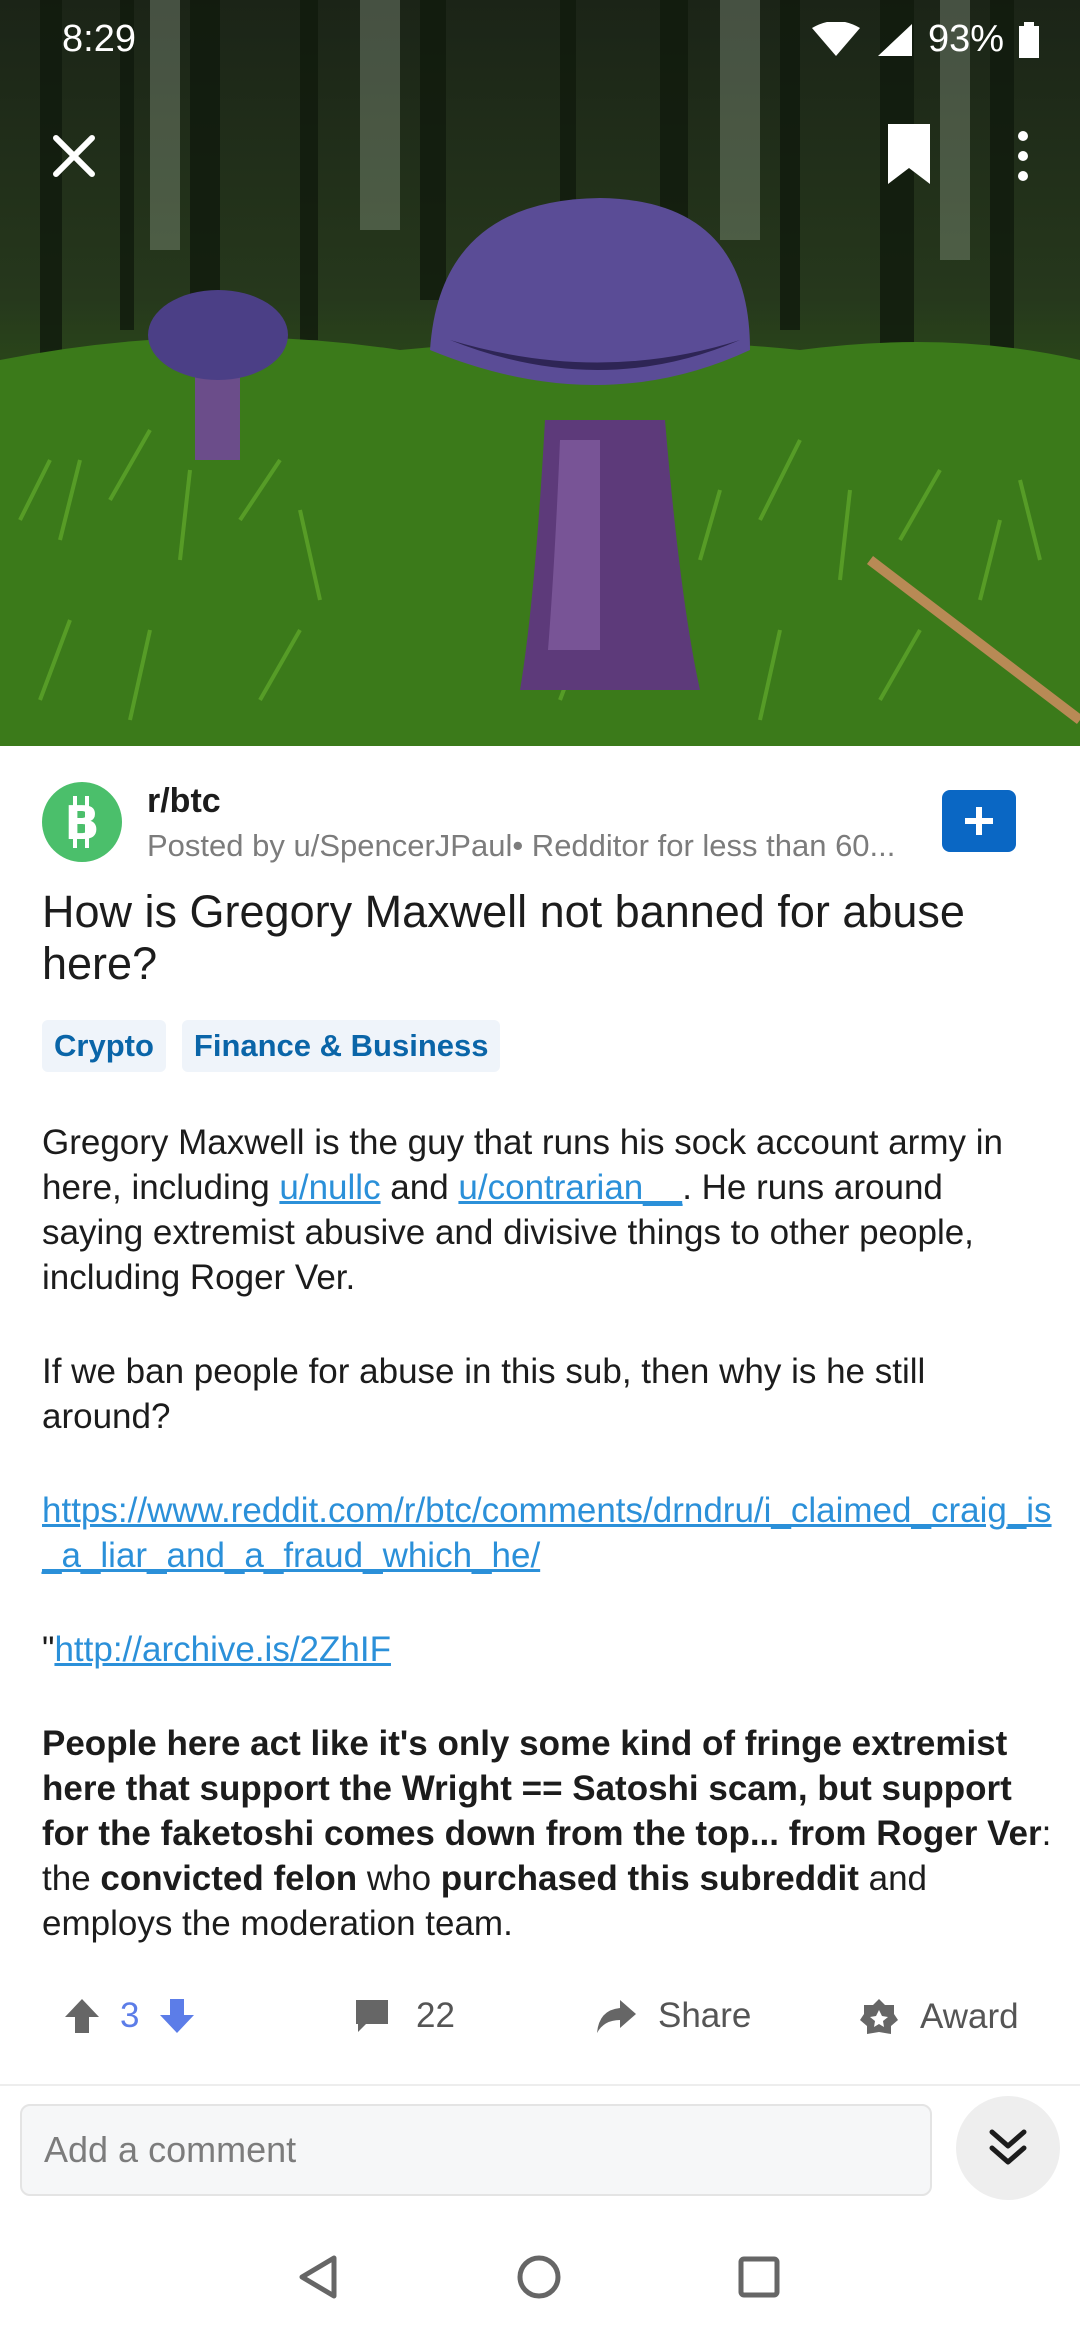 Image resolution: width=1080 pixels, height=2340 pixels. What do you see at coordinates (894, 39) in the screenshot?
I see `cellular-signal-icon` at bounding box center [894, 39].